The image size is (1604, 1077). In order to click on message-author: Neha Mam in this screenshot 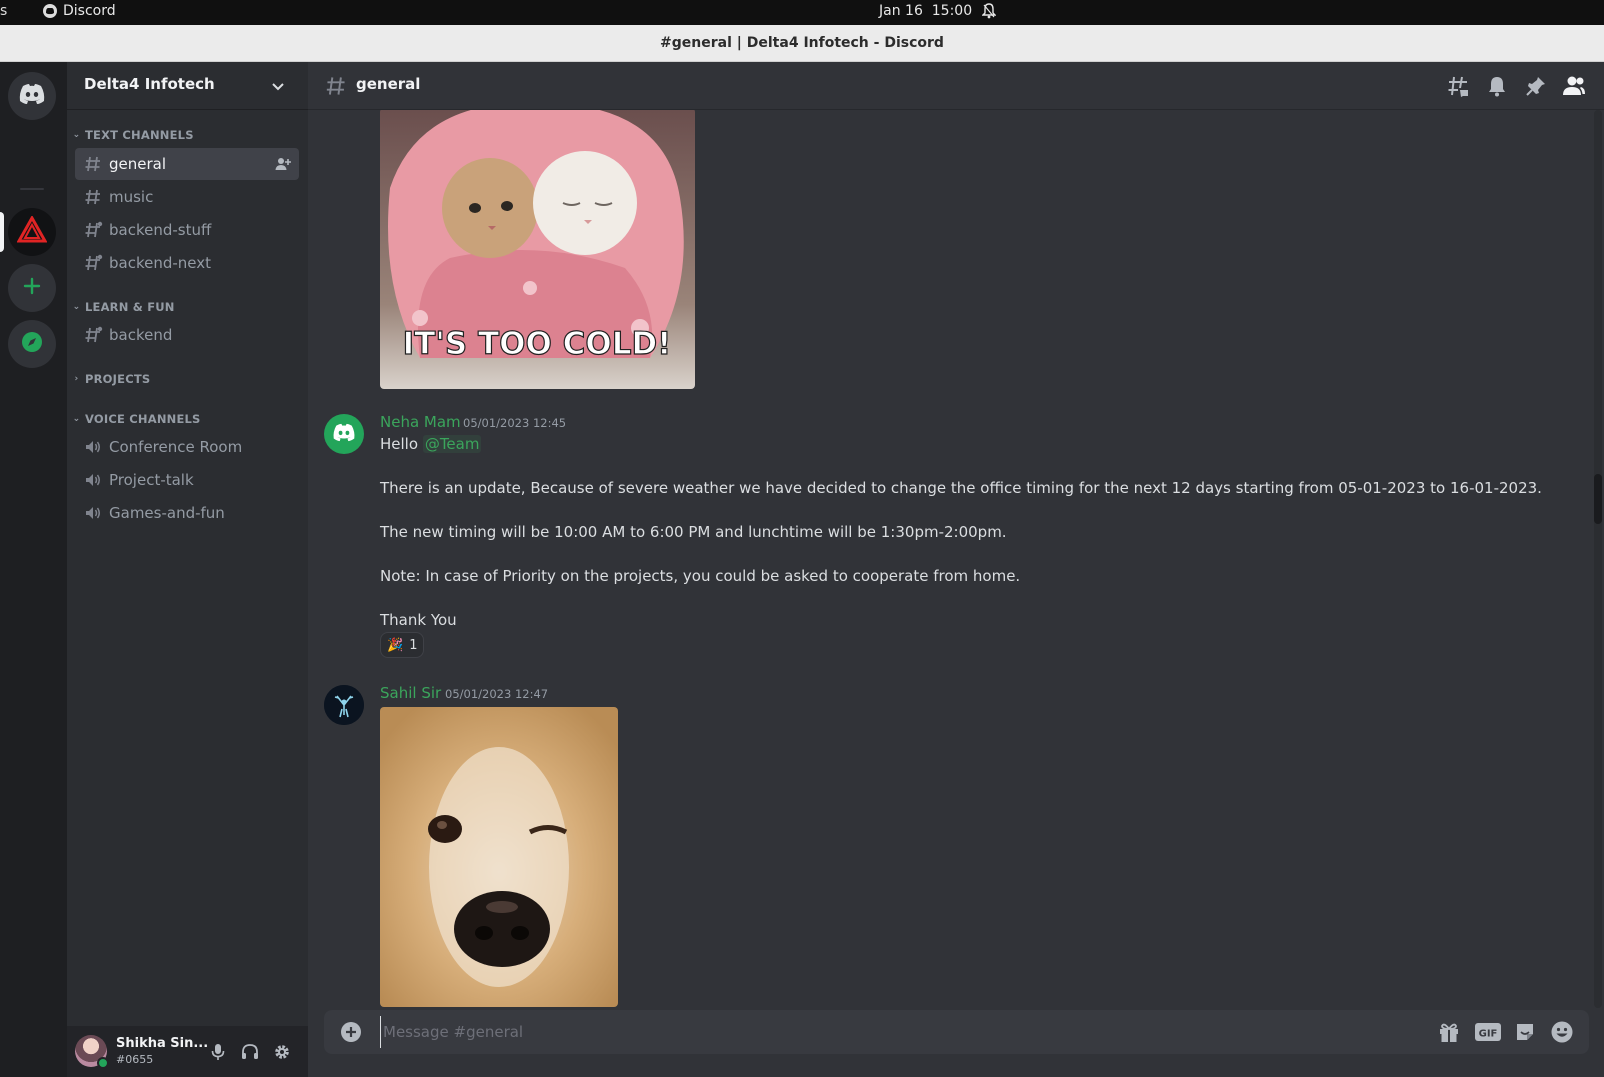, I will do `click(420, 422)`.